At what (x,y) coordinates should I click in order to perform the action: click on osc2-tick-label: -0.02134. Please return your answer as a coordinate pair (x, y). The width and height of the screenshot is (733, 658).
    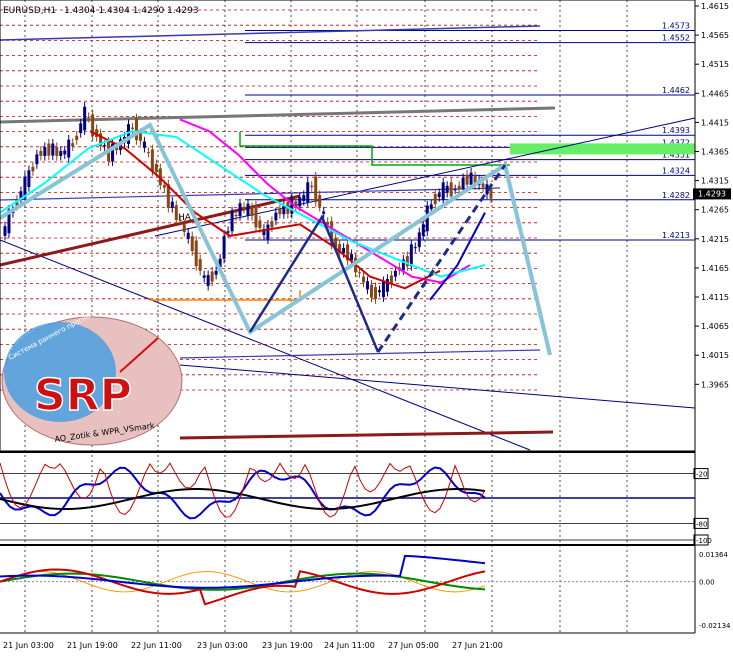
    Looking at the image, I should click on (715, 626).